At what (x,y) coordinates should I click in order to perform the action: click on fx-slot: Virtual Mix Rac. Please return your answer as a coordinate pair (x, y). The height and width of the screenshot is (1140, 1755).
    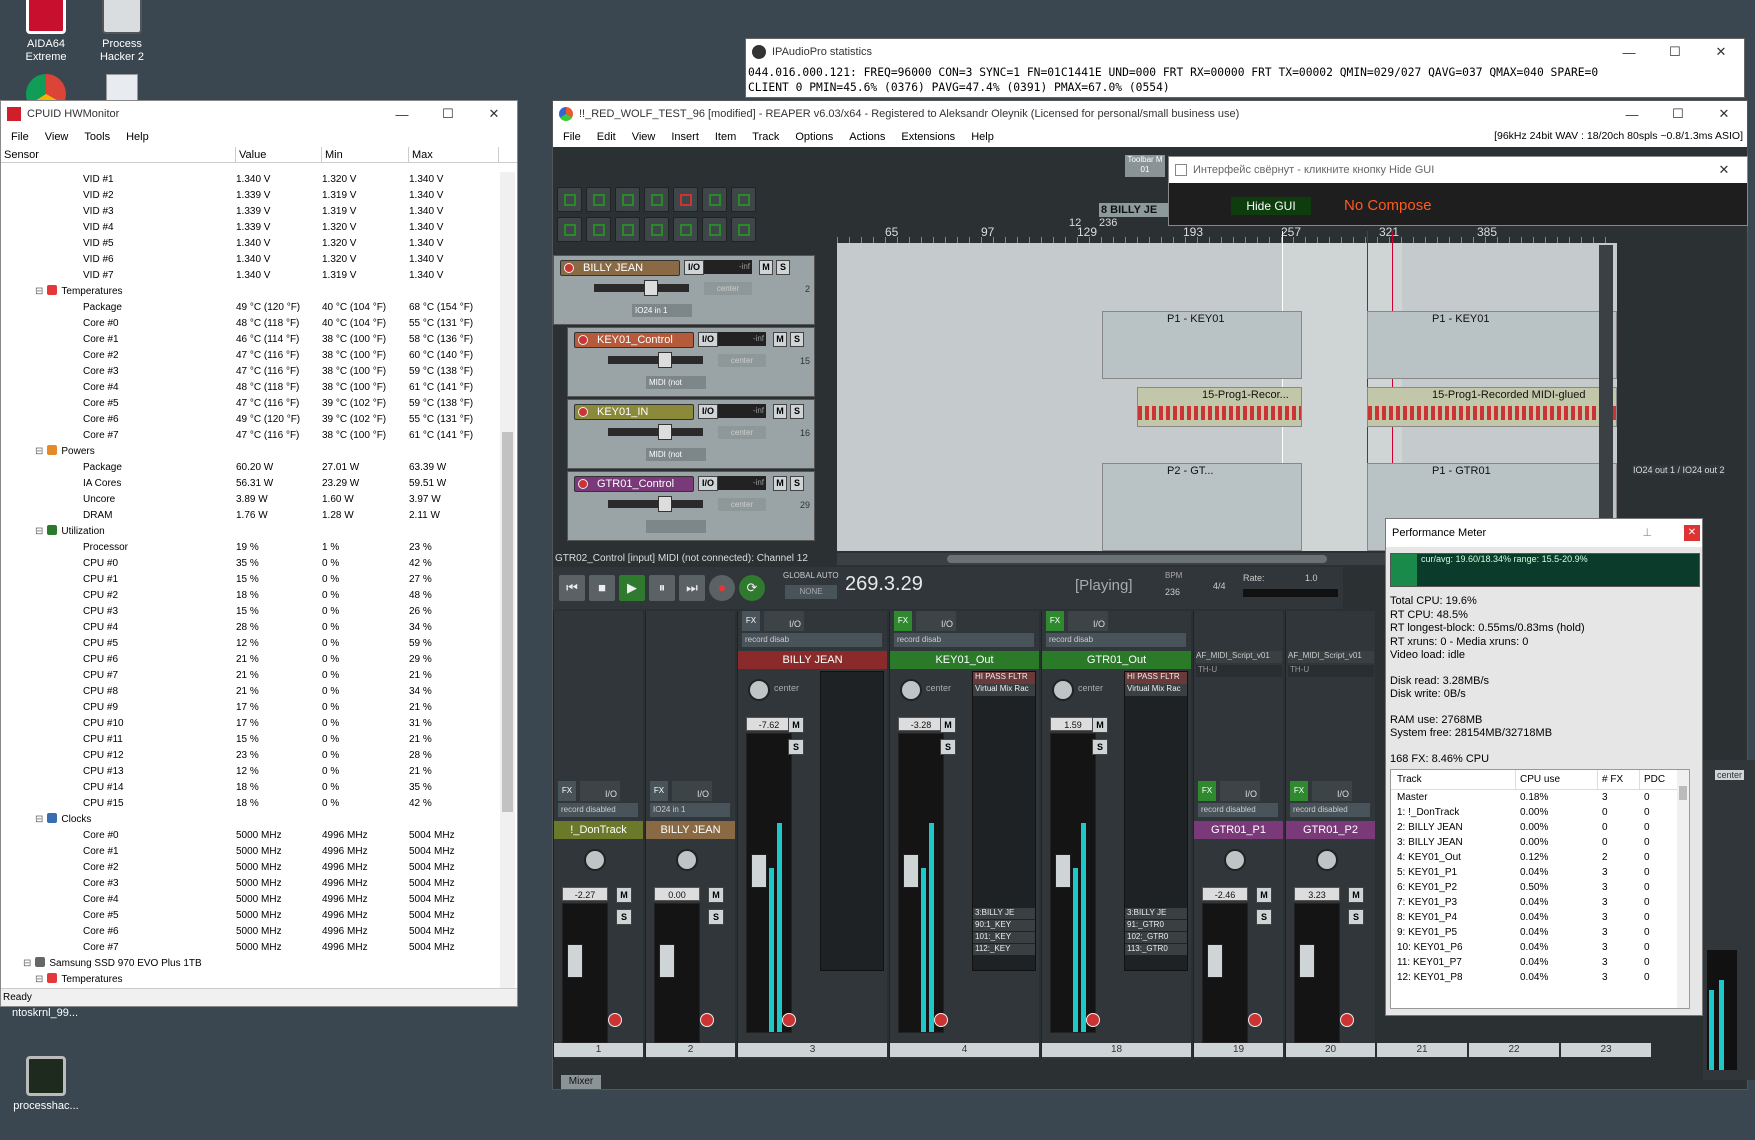
    Looking at the image, I should click on (1156, 690).